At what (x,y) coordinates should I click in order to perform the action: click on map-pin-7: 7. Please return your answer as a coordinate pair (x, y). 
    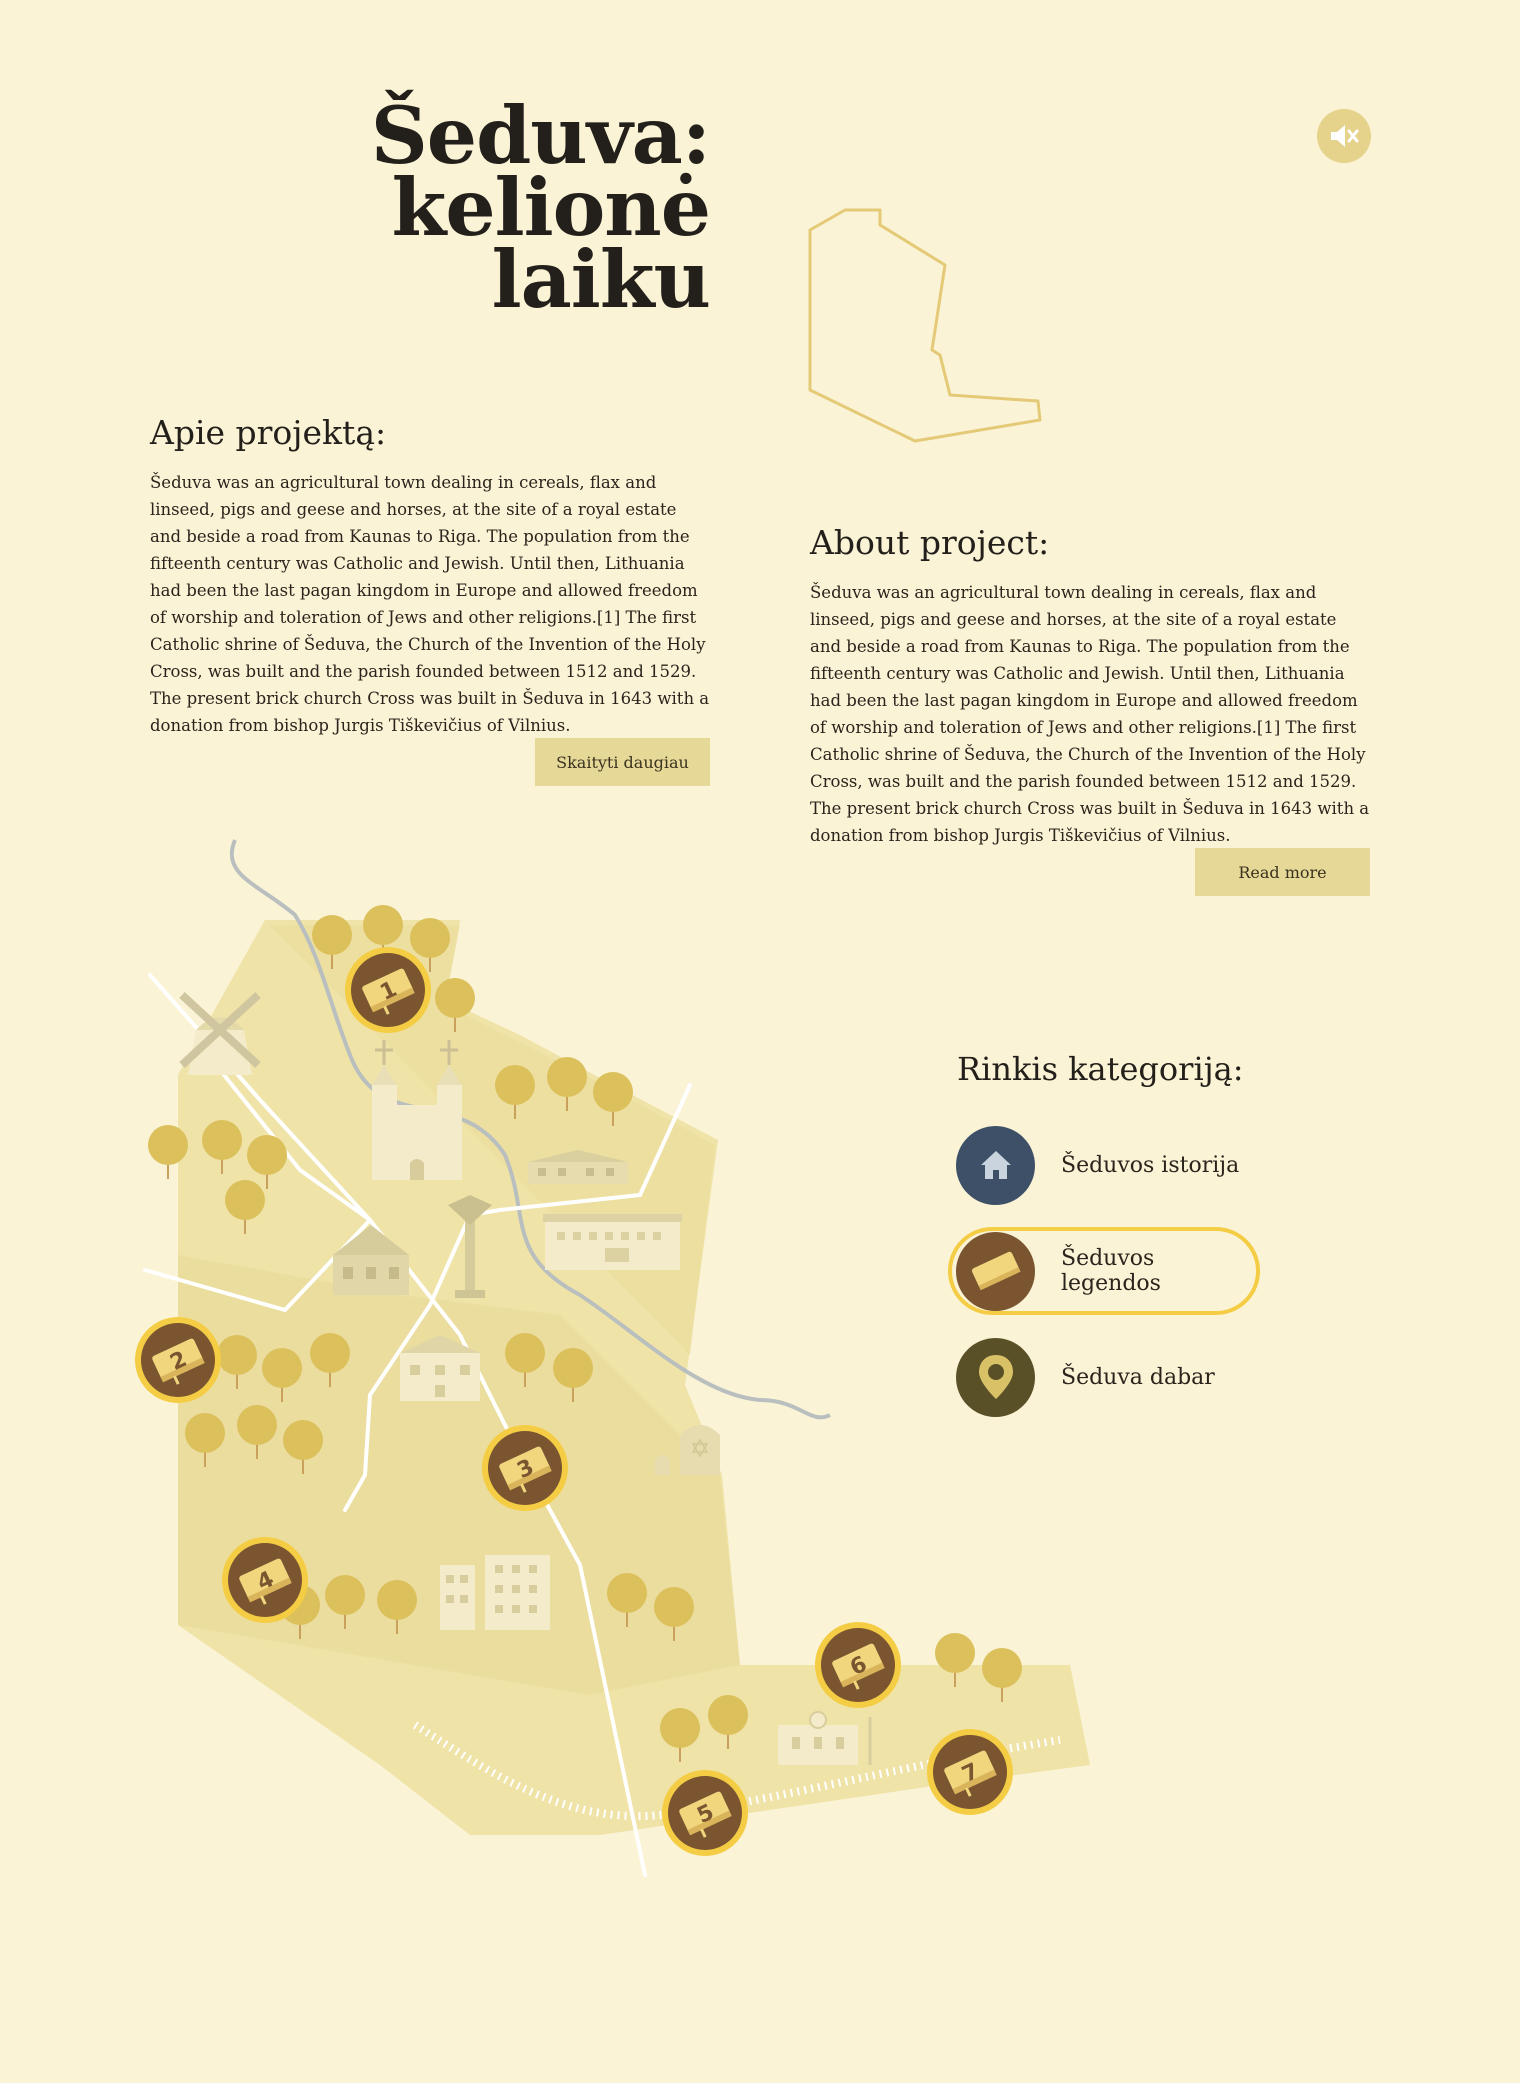
    Looking at the image, I should click on (970, 1772).